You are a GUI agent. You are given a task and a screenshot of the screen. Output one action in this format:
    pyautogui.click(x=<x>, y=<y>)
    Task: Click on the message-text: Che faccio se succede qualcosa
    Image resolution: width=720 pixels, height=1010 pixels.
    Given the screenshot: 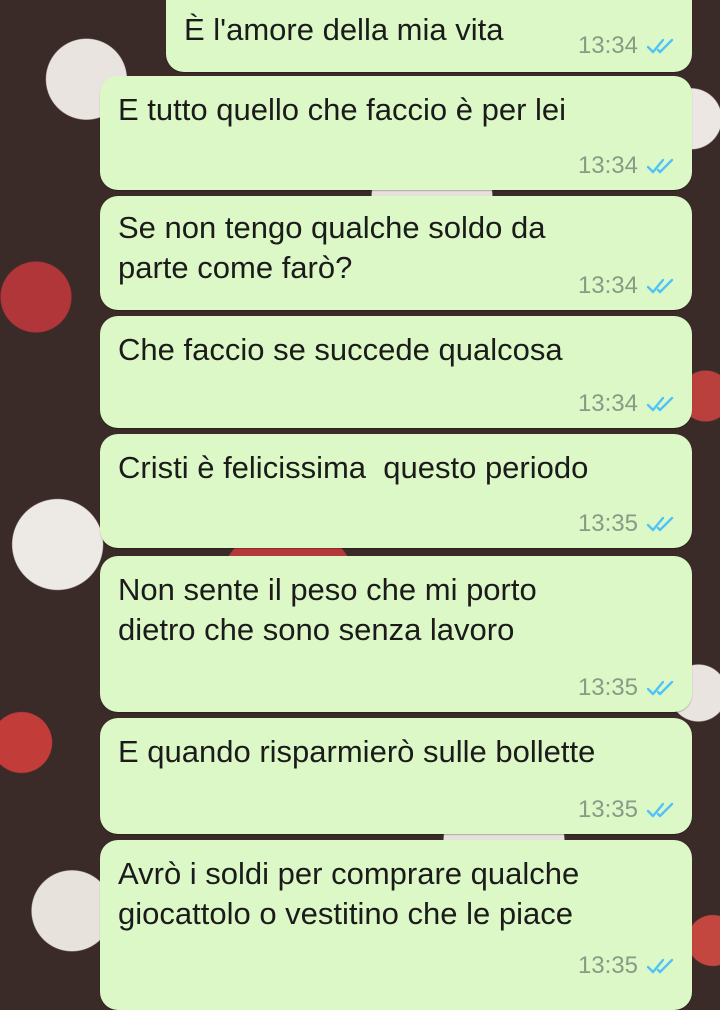 What is the action you would take?
    pyautogui.click(x=340, y=349)
    